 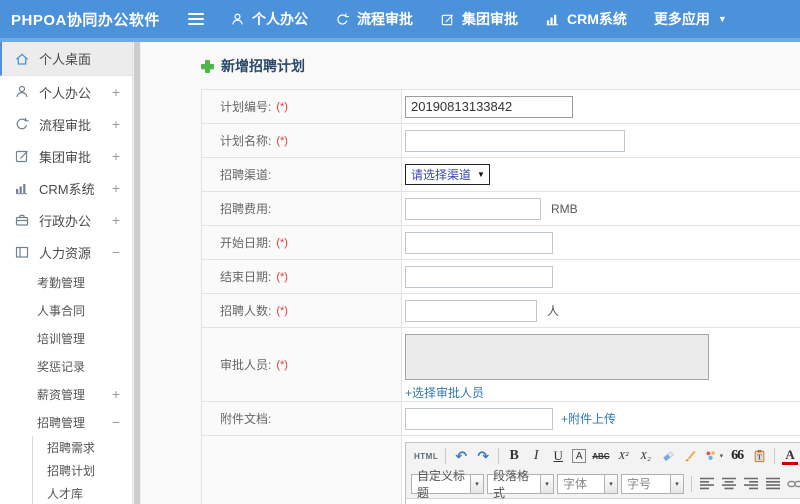 I want to click on fee-unit: RMB, so click(x=564, y=208).